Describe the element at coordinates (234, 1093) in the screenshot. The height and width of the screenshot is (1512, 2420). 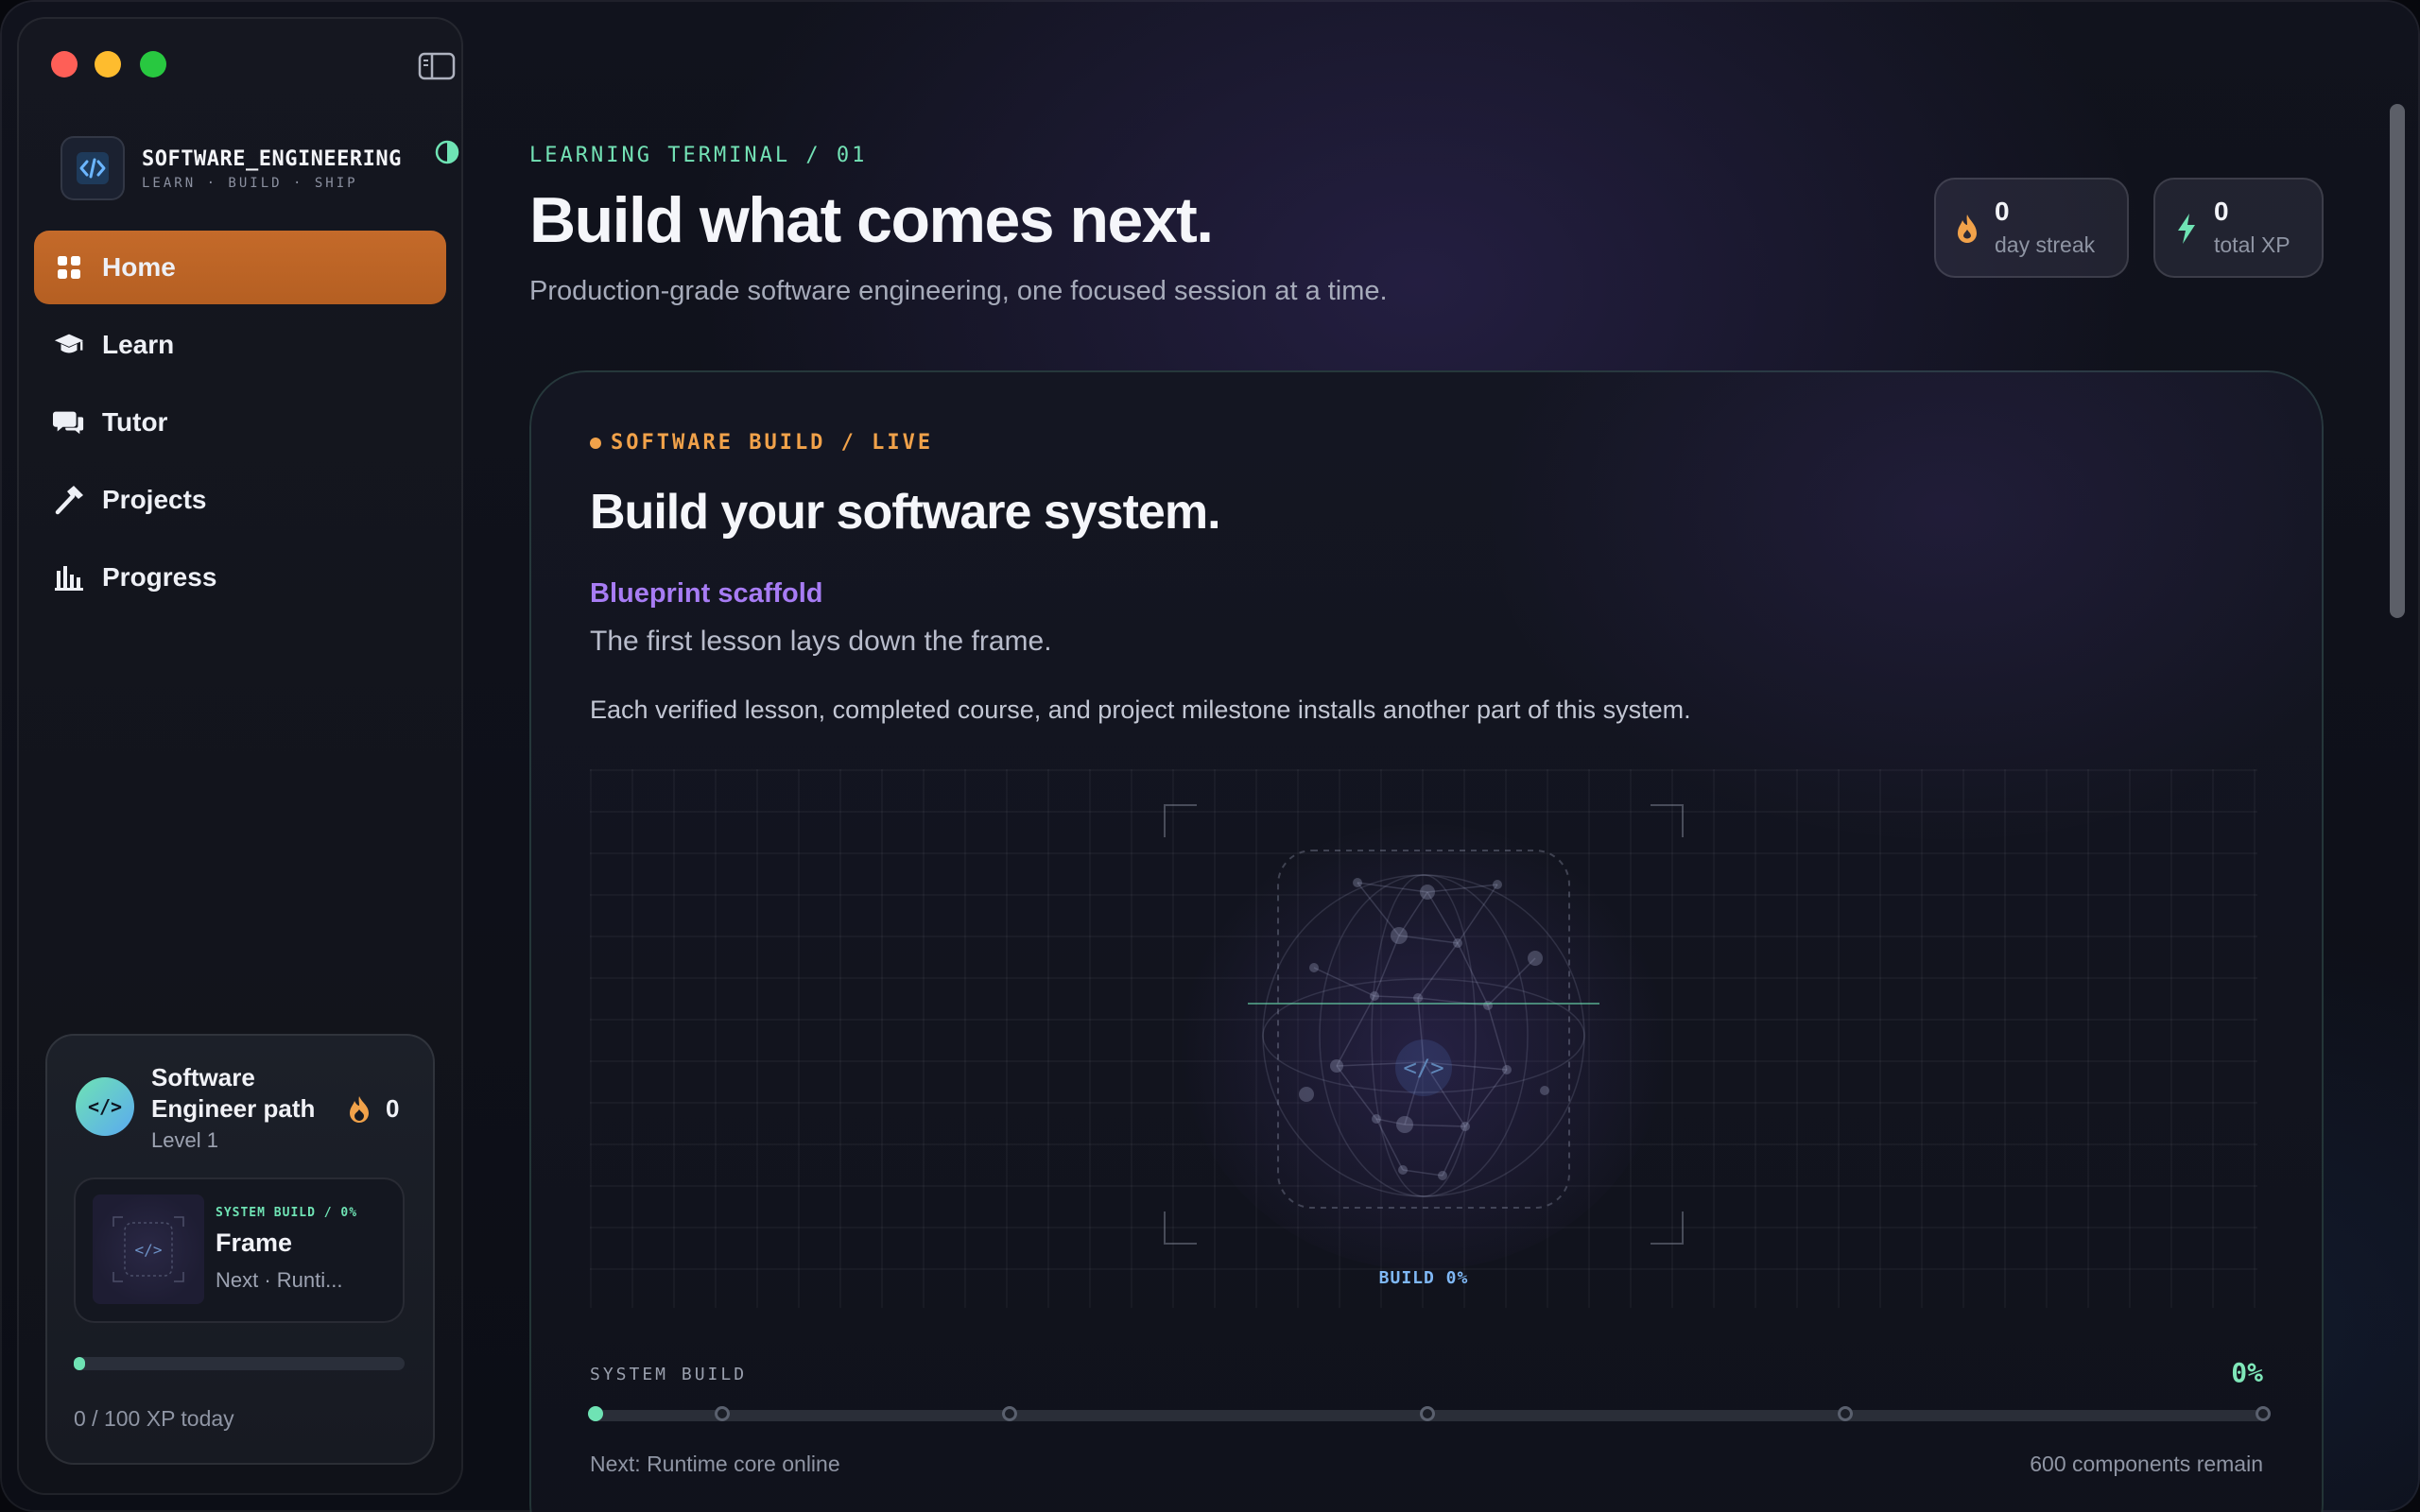
I see `path-title: Software Engineer path` at that location.